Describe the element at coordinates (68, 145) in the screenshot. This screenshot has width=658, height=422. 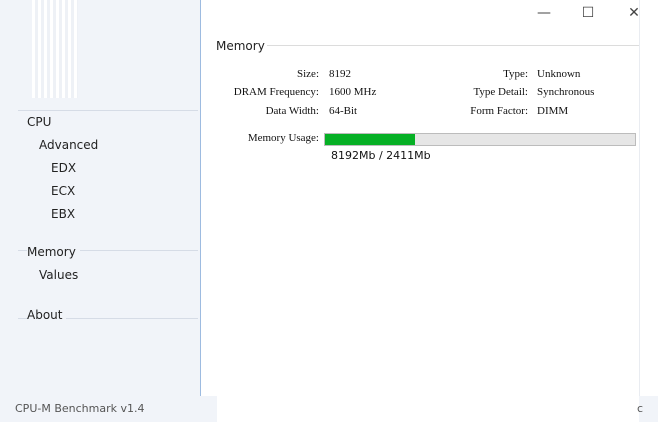
I see `sidebar-item-advanced: Advanced` at that location.